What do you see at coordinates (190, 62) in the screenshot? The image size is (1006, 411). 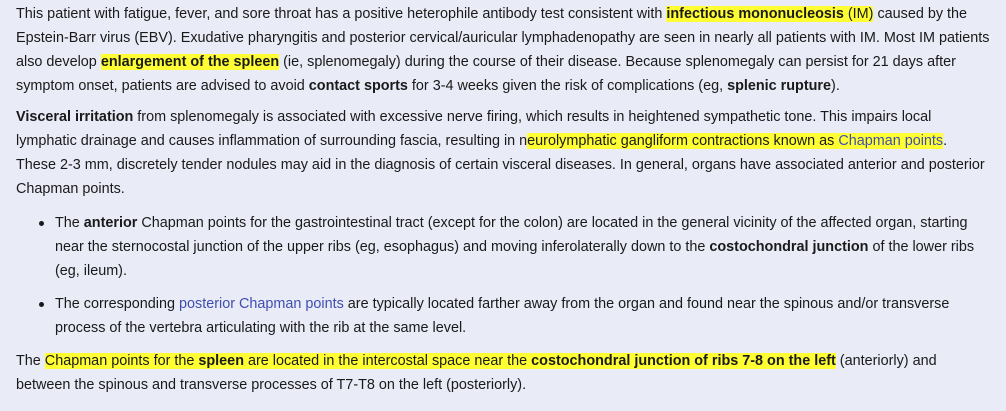 I see `highlight-spleen-enlargement: enlargement of the spleen` at bounding box center [190, 62].